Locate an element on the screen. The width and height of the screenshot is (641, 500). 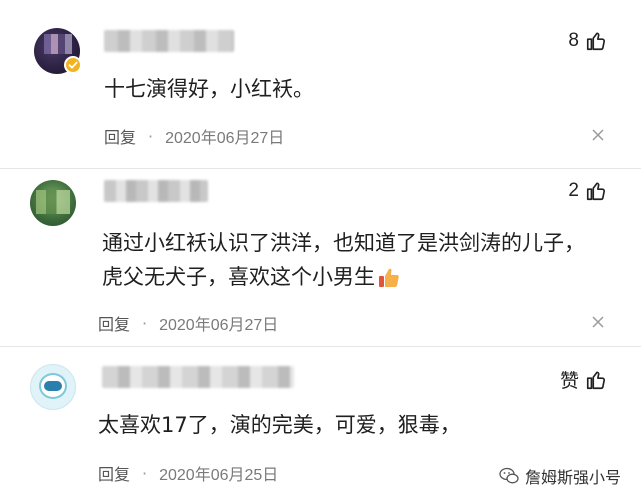
watermark-text: 詹姆斯强小号 is located at coordinates (572, 477).